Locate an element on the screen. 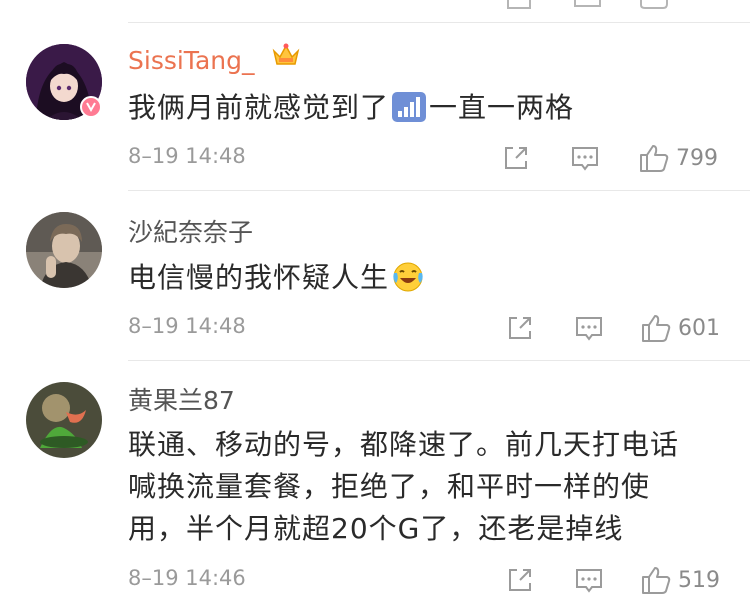 Image resolution: width=750 pixels, height=610 pixels. like-button: 799 is located at coordinates (678, 158).